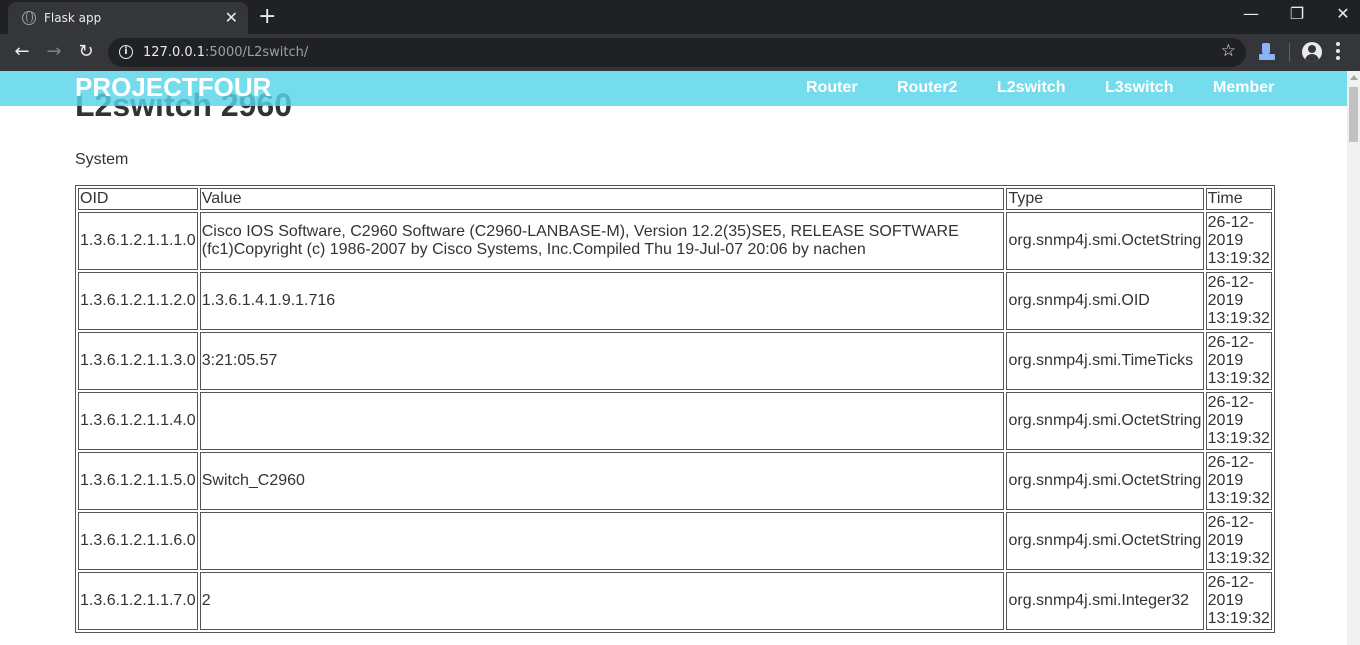 The image size is (1360, 645). Describe the element at coordinates (602, 361) in the screenshot. I see `value-cell: 3:21:05.57` at that location.